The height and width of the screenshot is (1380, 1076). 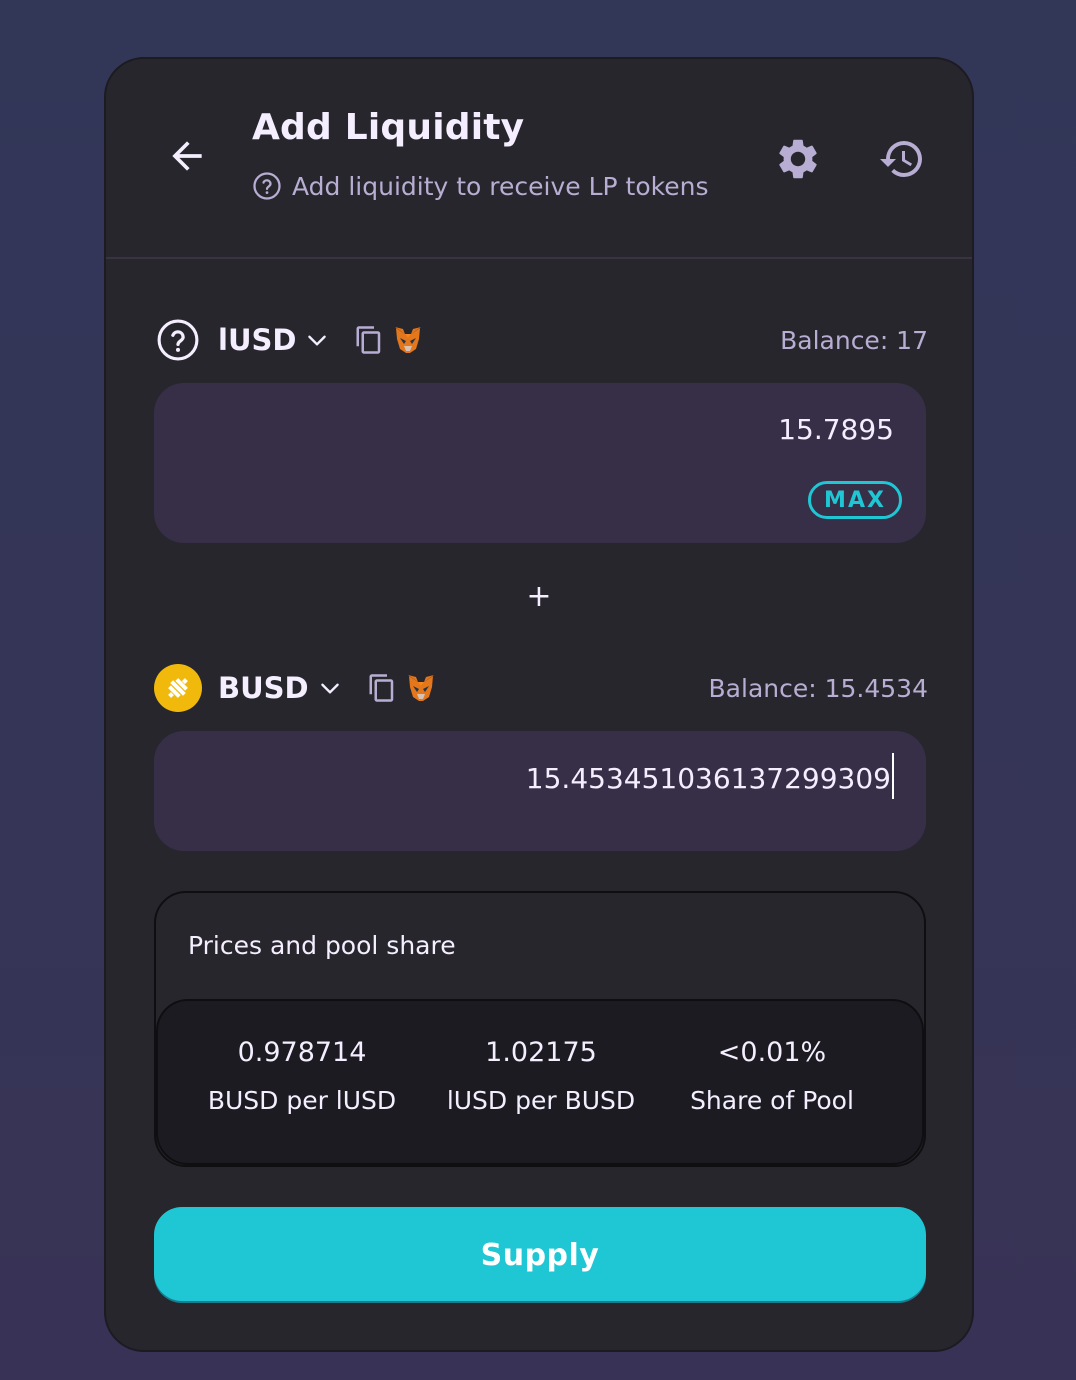 I want to click on token-a-row: lUSD Balance: 17, so click(x=541, y=340).